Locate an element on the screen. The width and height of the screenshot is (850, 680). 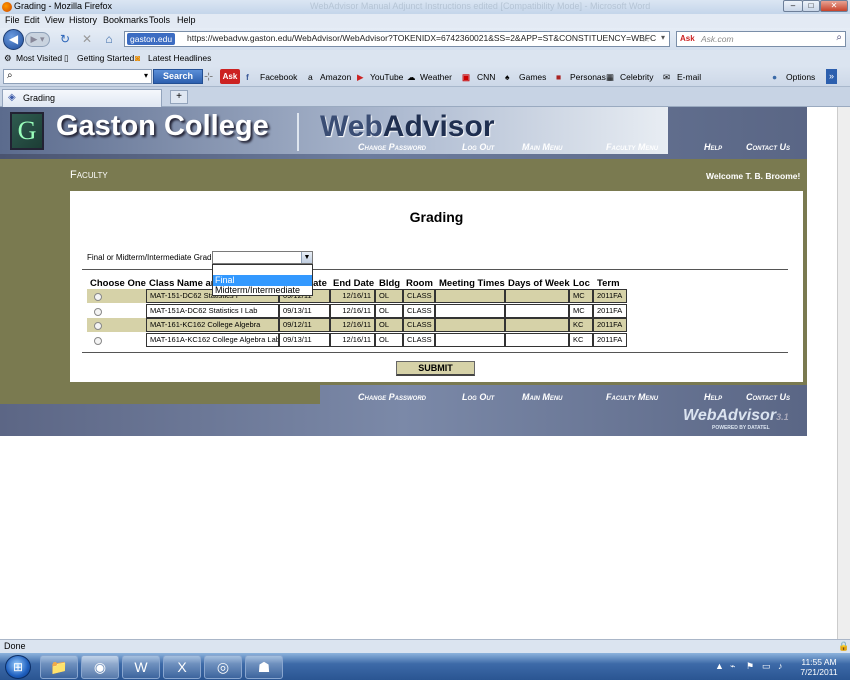
cell-room: CLASS is located at coordinates (419, 296).